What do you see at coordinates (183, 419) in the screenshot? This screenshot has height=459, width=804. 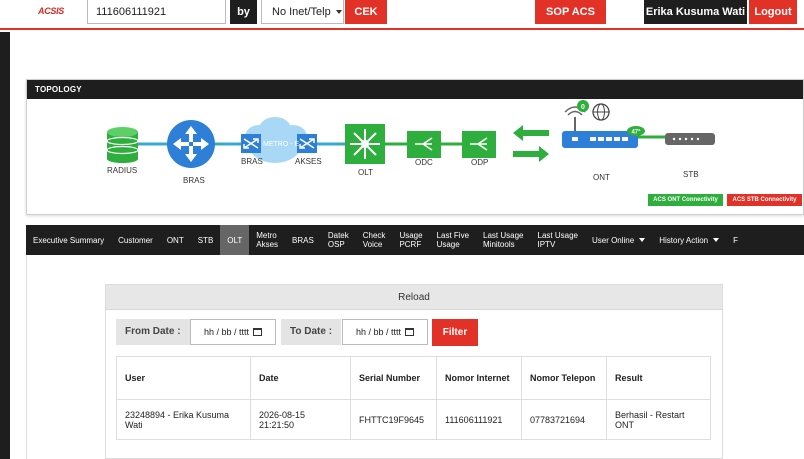 I see `cell-user: 23248894 - Erika Kusuma Wati` at bounding box center [183, 419].